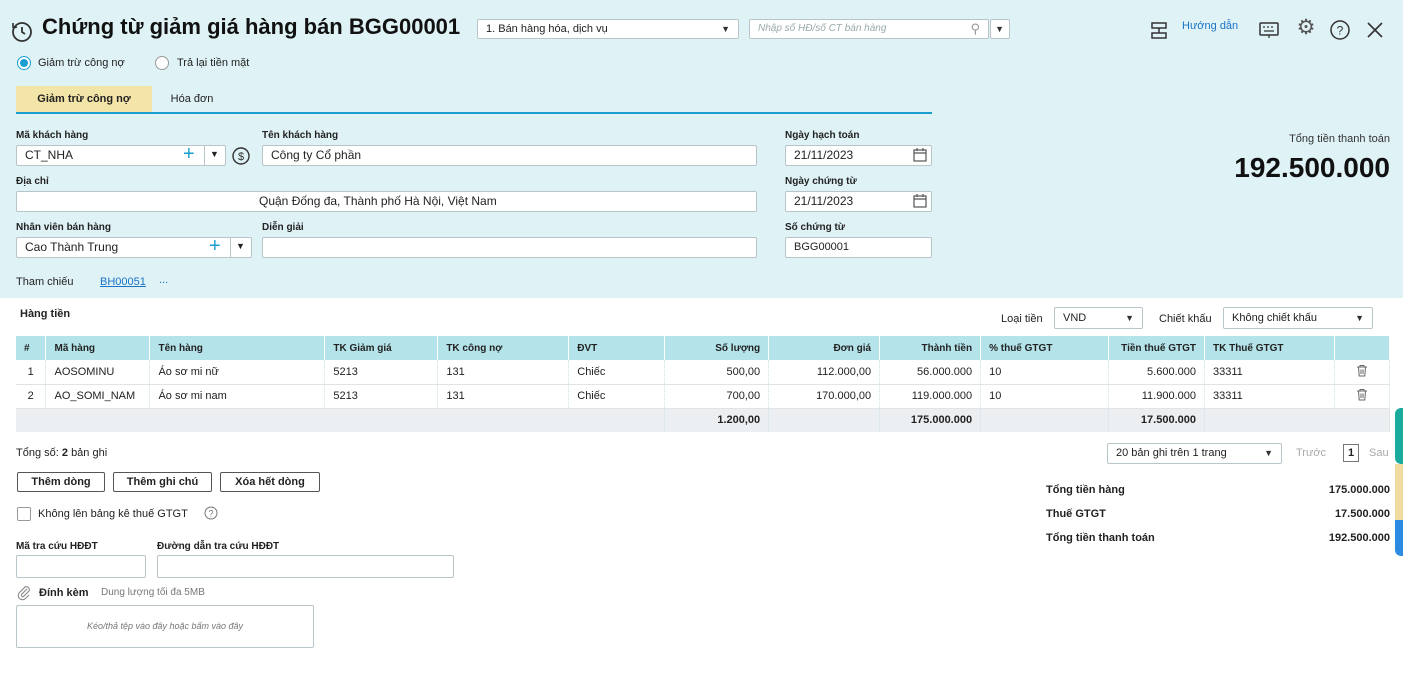  What do you see at coordinates (98, 372) in the screenshot?
I see `cell-code: AOSOMINU` at bounding box center [98, 372].